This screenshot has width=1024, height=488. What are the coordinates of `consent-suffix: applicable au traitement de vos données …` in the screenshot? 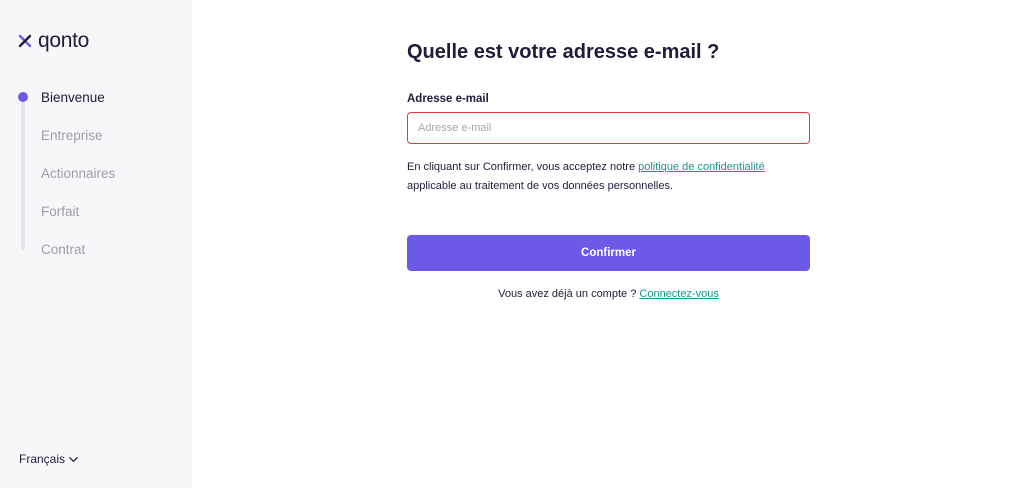 It's located at (540, 186).